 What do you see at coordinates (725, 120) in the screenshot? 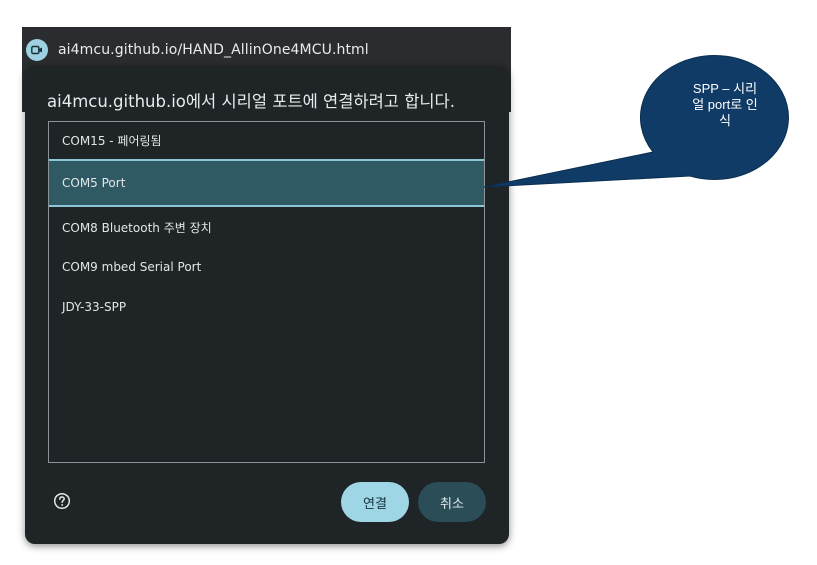
I see `callout-line: 식` at bounding box center [725, 120].